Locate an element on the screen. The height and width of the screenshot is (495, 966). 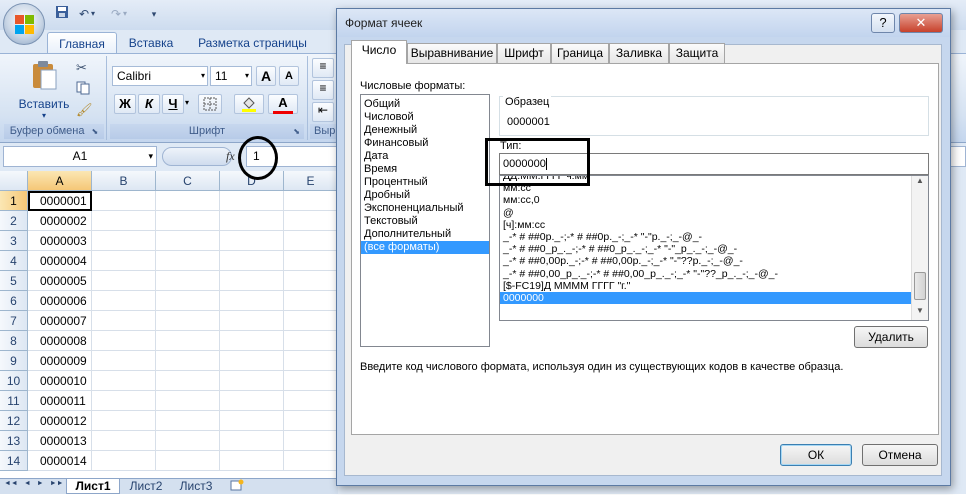
ok-button: ОК is located at coordinates (816, 455).